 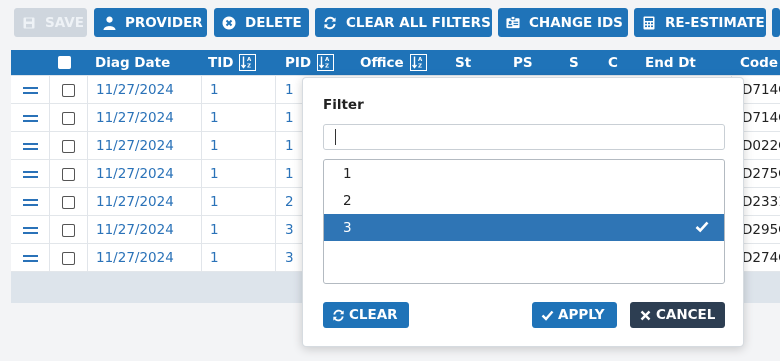 What do you see at coordinates (347, 173) in the screenshot?
I see `filter-option-label: 1` at bounding box center [347, 173].